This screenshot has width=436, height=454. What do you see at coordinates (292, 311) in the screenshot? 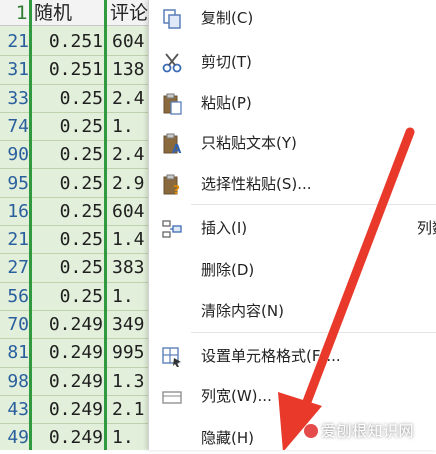
I see `menu-item-clear-contents: 清除内容(N)` at bounding box center [292, 311].